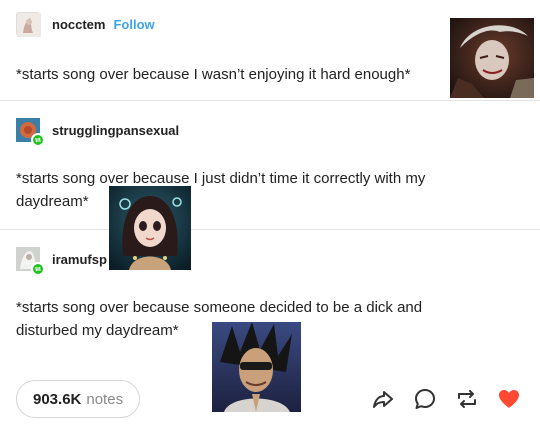  Describe the element at coordinates (256, 367) in the screenshot. I see `post-3-image` at that location.